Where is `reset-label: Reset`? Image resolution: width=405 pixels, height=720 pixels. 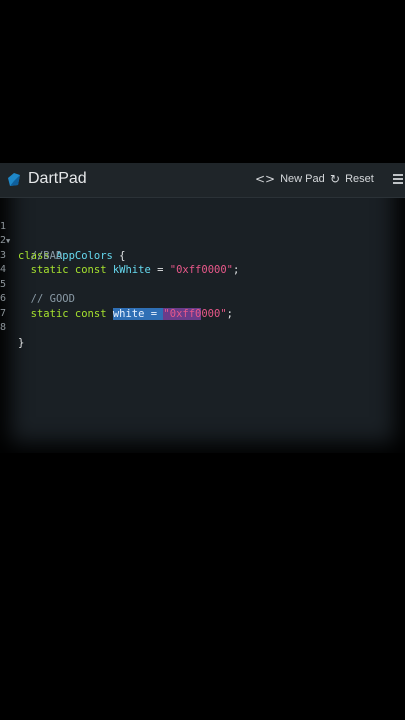 reset-label: Reset is located at coordinates (359, 179).